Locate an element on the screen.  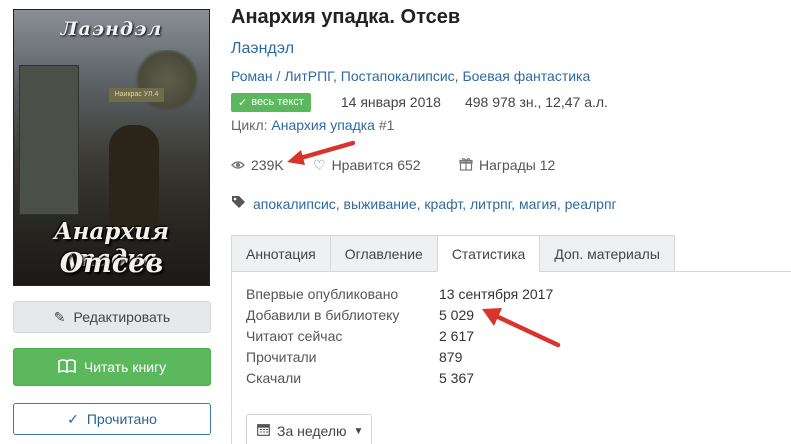
cover-title-line2: Отсев is located at coordinates (111, 263).